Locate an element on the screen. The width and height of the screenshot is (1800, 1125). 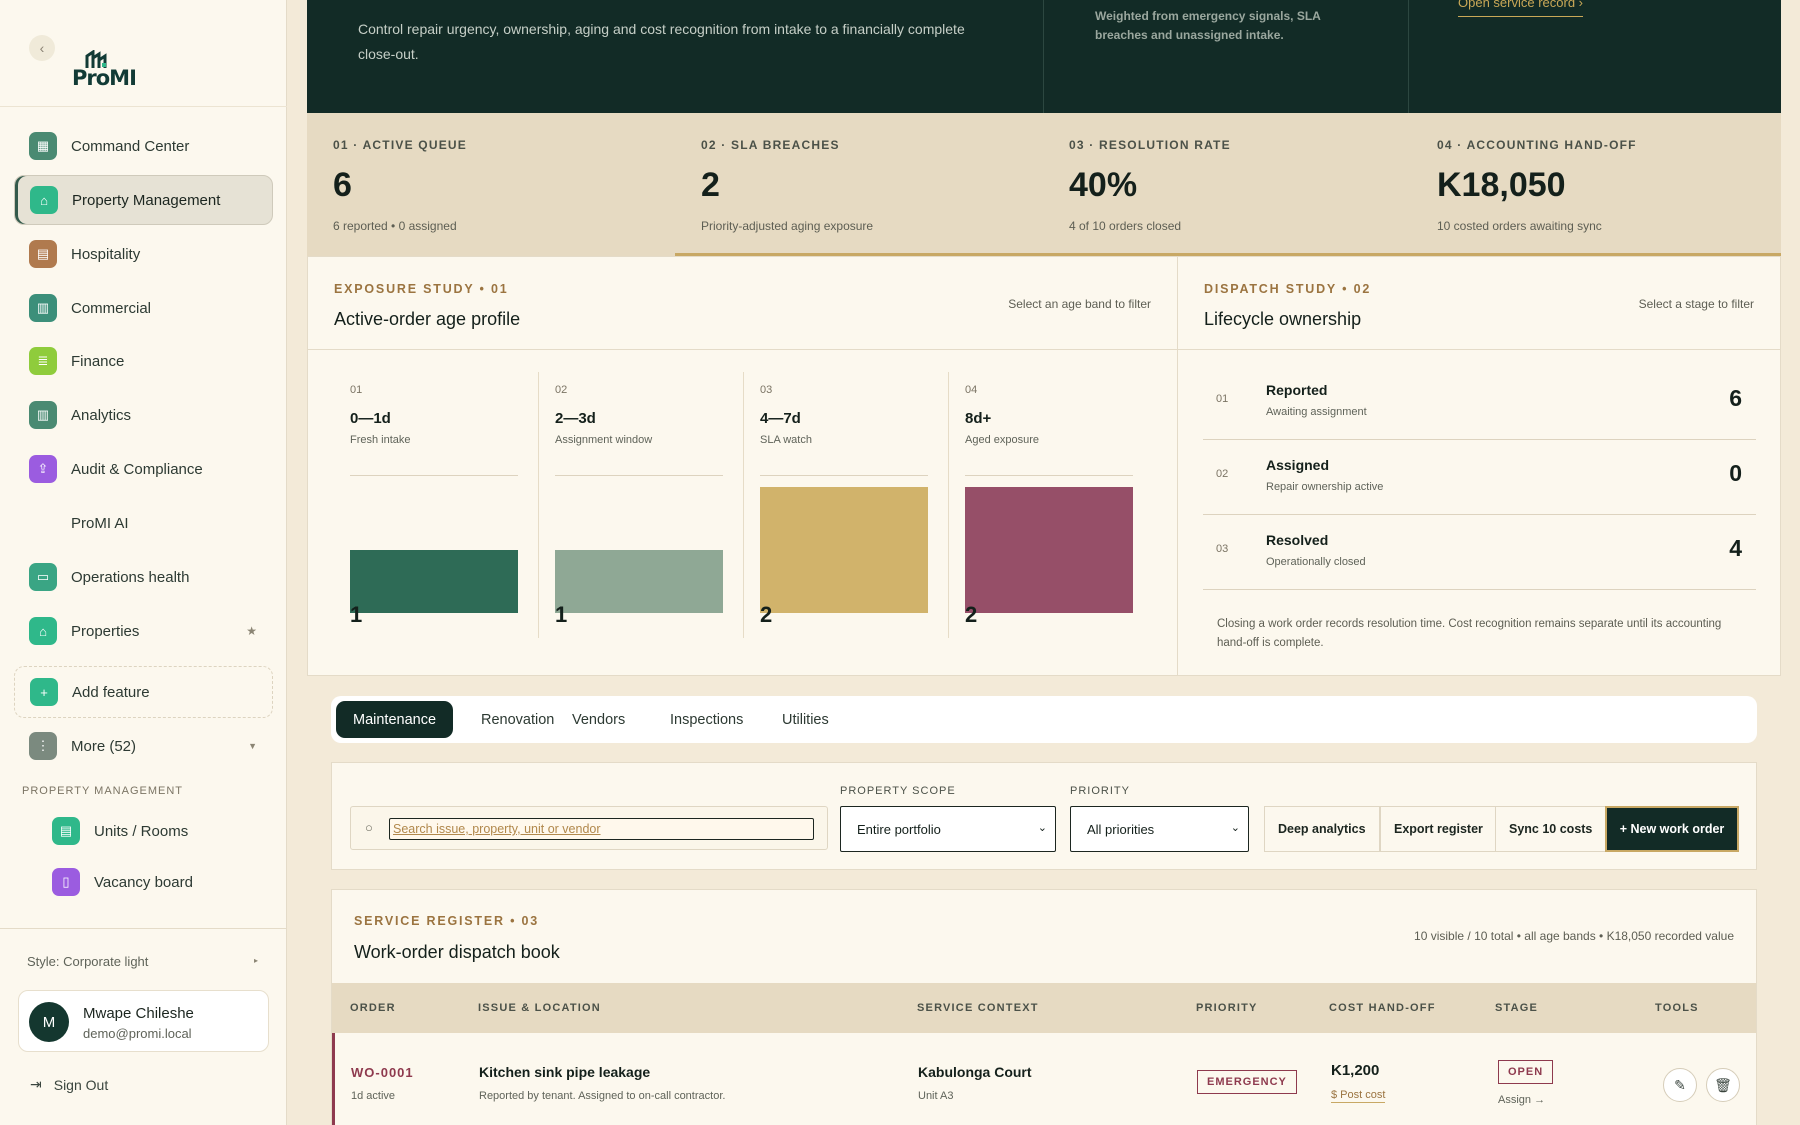
stage-index: 03 is located at coordinates (1222, 549).